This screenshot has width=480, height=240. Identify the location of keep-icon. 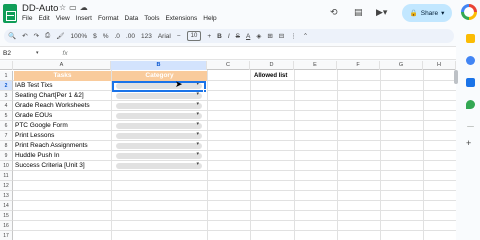
(470, 38).